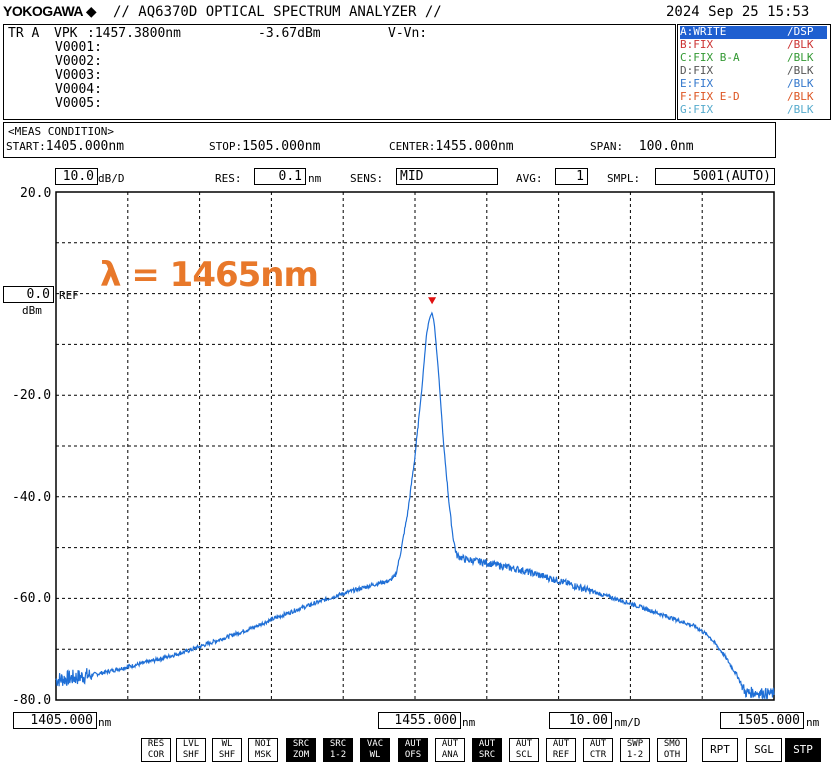  What do you see at coordinates (105, 722) in the screenshot?
I see `start-unit: nm` at bounding box center [105, 722].